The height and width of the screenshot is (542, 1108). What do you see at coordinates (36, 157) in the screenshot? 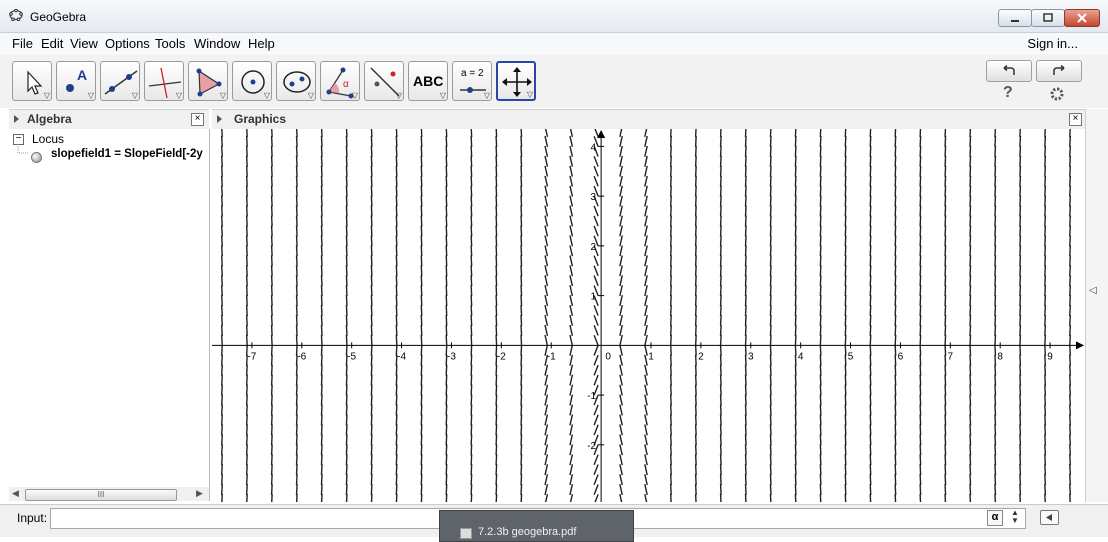
I see `visibility-toggle-icon` at bounding box center [36, 157].